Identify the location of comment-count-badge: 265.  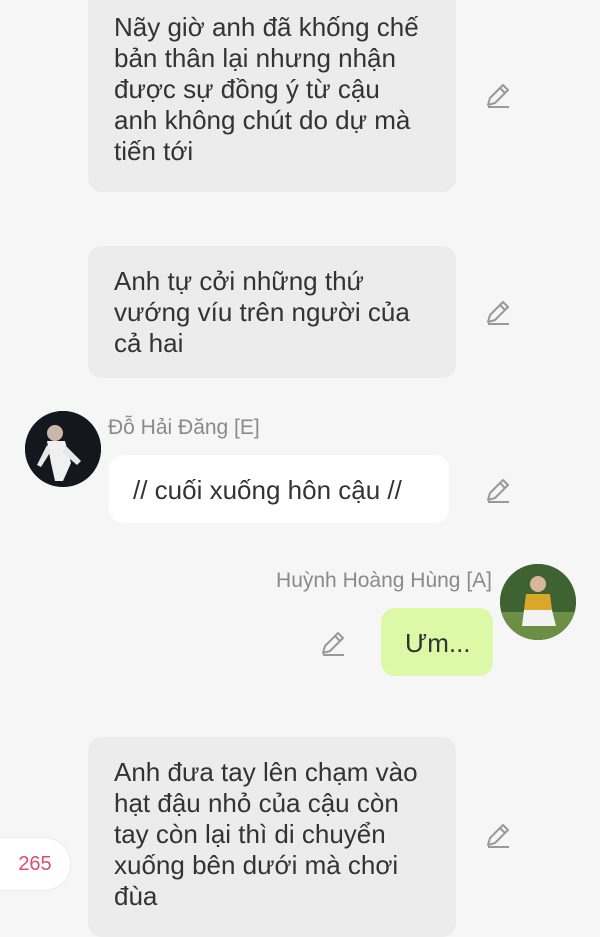
(35, 864).